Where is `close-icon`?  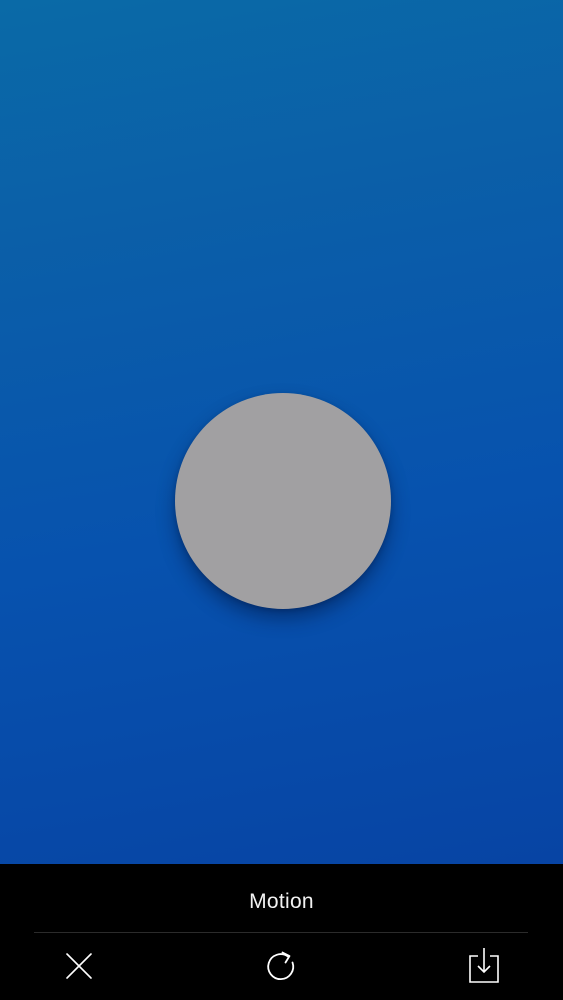 close-icon is located at coordinates (79, 966).